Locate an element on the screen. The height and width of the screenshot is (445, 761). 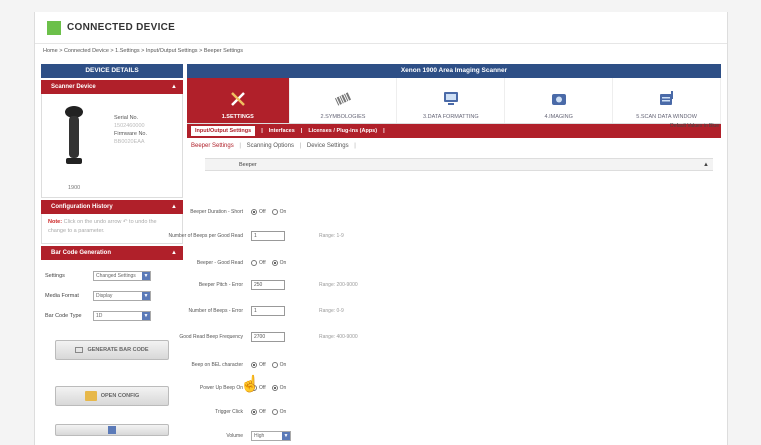
barcode-small-icon is located at coordinates (79, 350).